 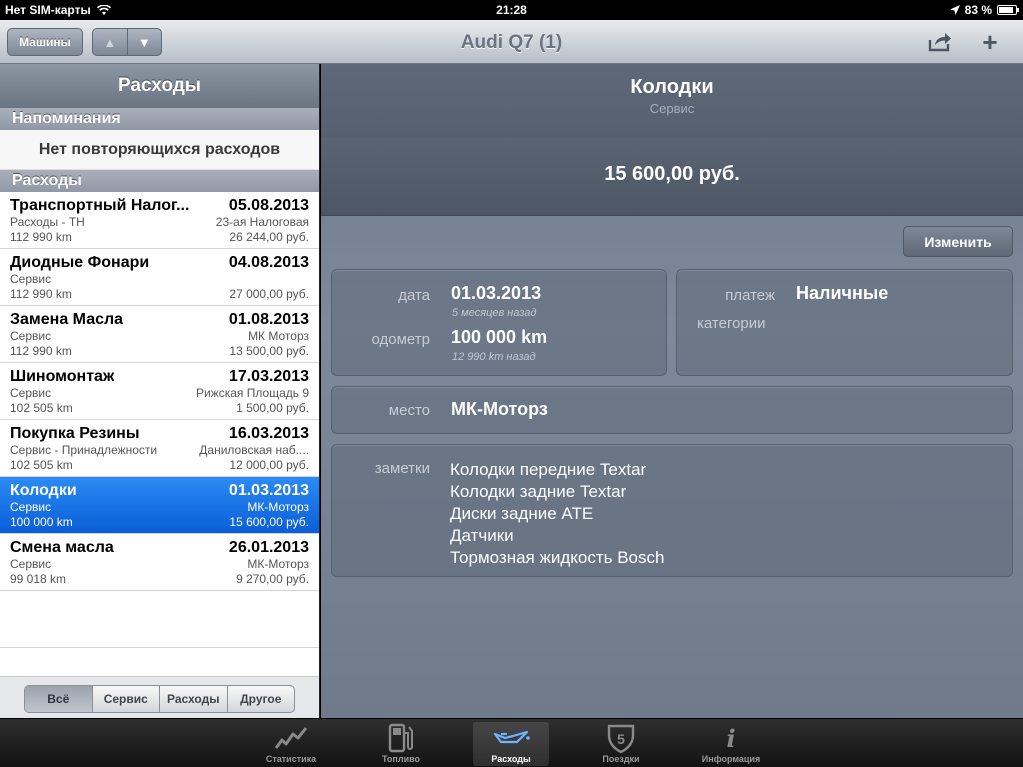 I want to click on tab-label: Расходы, so click(x=511, y=759).